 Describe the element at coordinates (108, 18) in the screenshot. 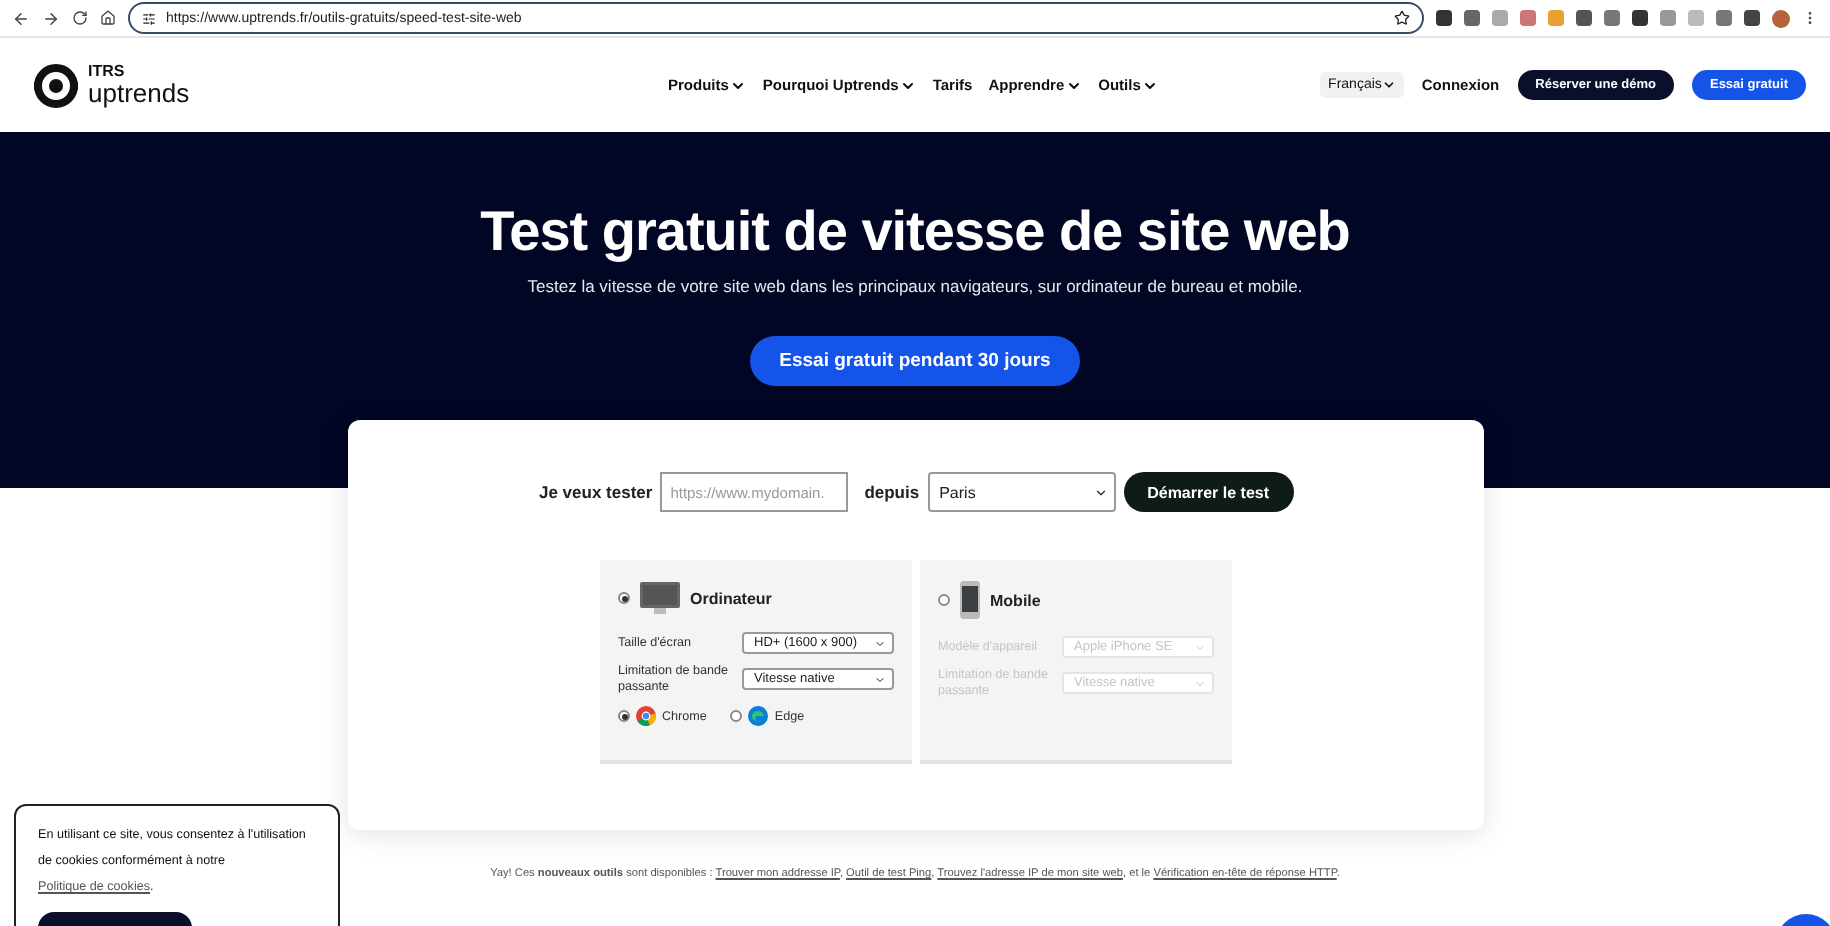

I see `home-icon` at that location.